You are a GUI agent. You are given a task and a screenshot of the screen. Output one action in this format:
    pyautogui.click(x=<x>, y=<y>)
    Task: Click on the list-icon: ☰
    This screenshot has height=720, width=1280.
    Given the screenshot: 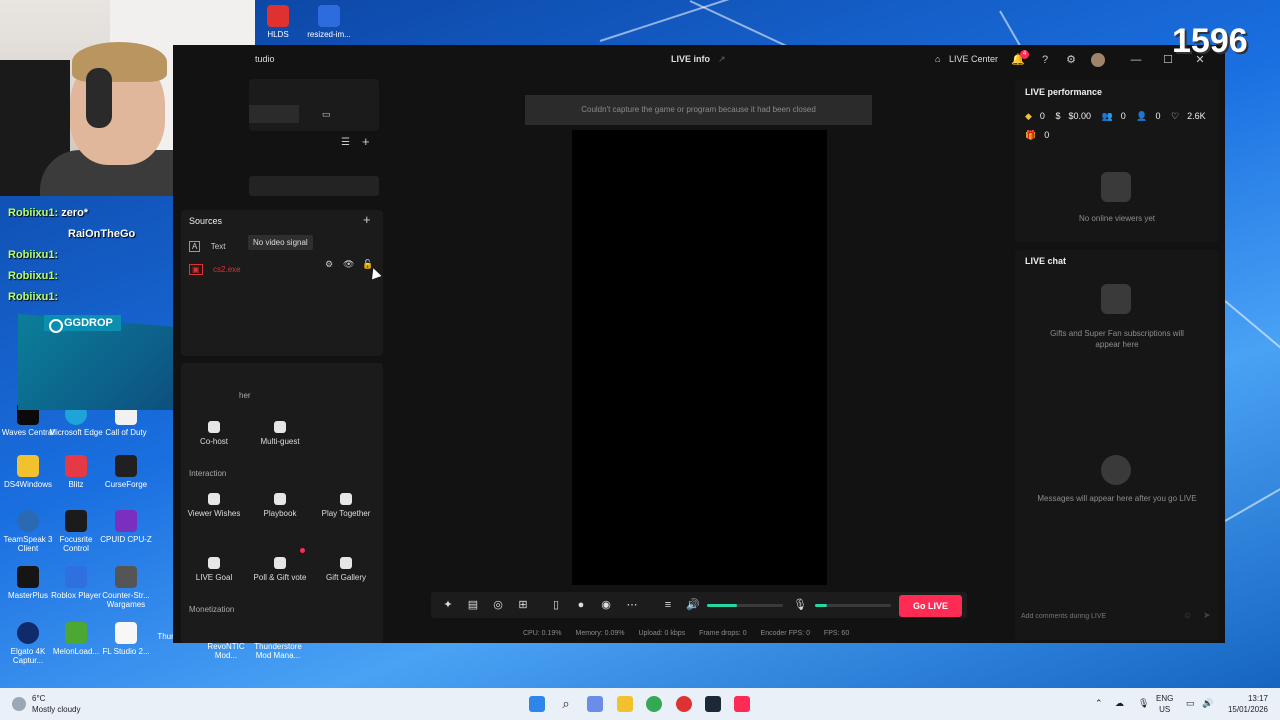 What is the action you would take?
    pyautogui.click(x=345, y=142)
    